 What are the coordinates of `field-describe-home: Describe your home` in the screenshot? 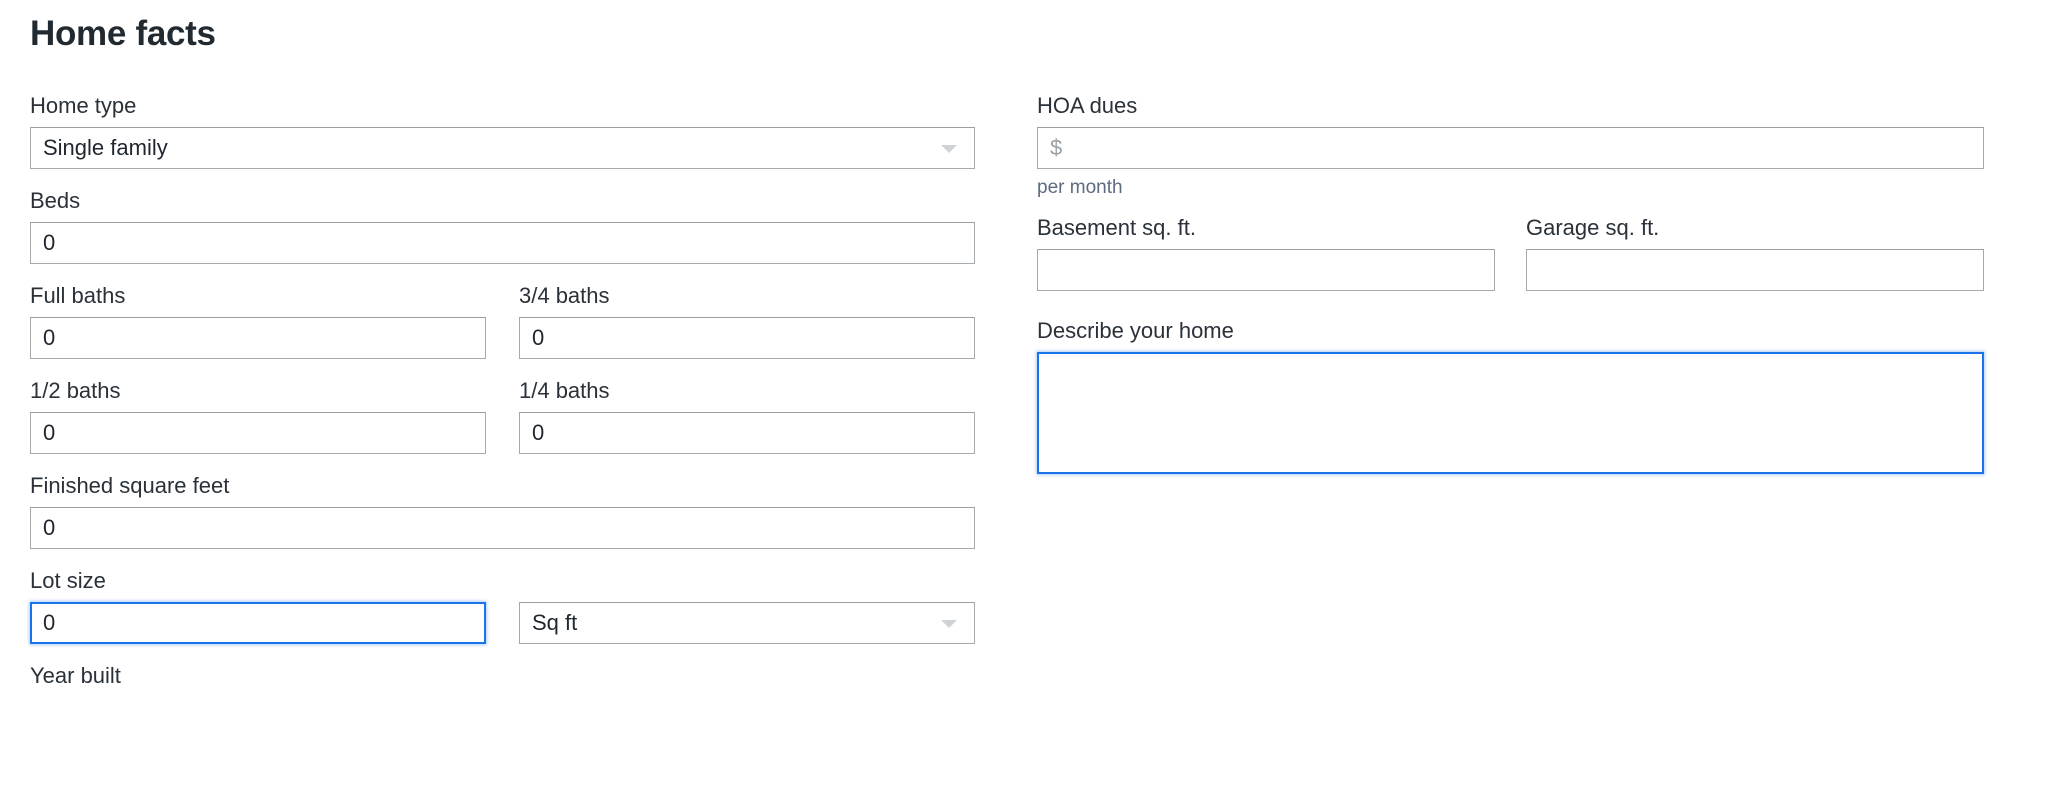 It's located at (1510, 395).